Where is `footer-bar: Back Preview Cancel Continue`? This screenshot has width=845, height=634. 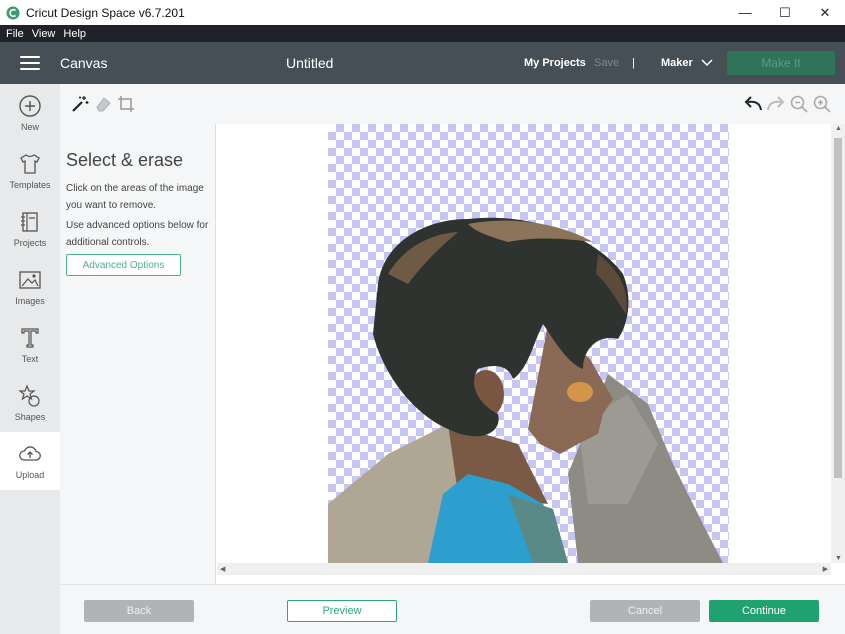 footer-bar: Back Preview Cancel Continue is located at coordinates (452, 609).